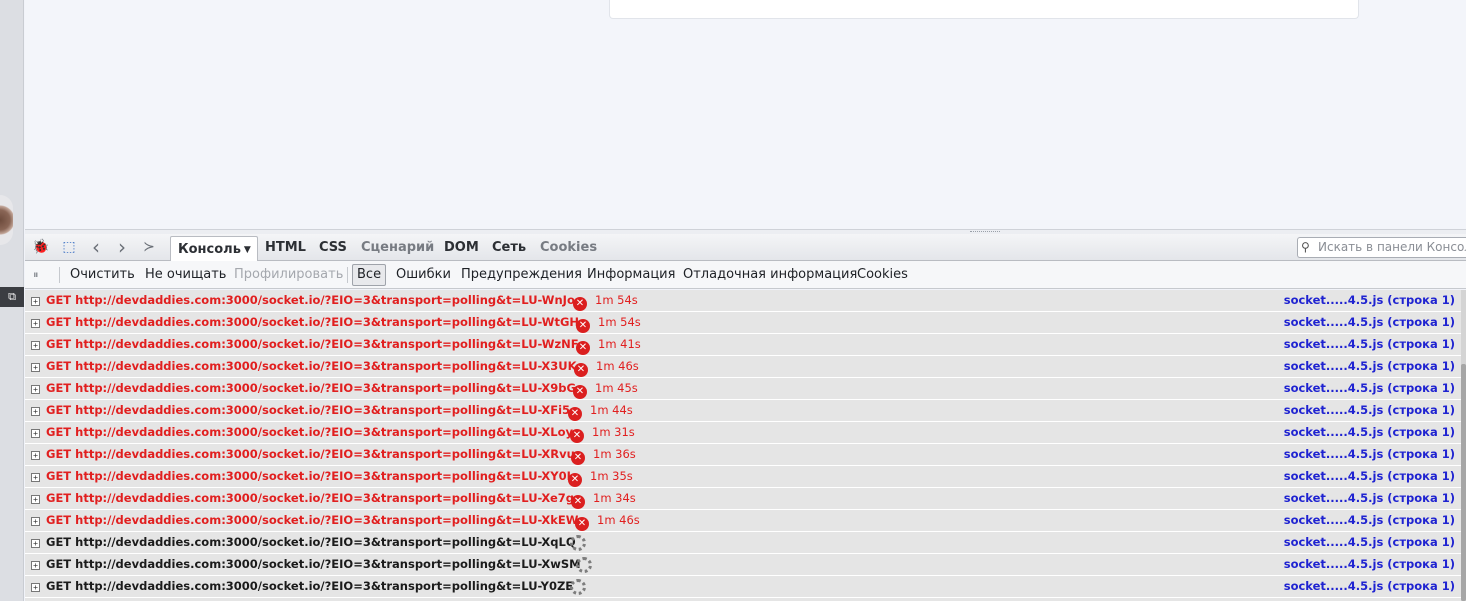 The width and height of the screenshot is (1466, 601). I want to click on request-duration: 1m 46s, so click(617, 366).